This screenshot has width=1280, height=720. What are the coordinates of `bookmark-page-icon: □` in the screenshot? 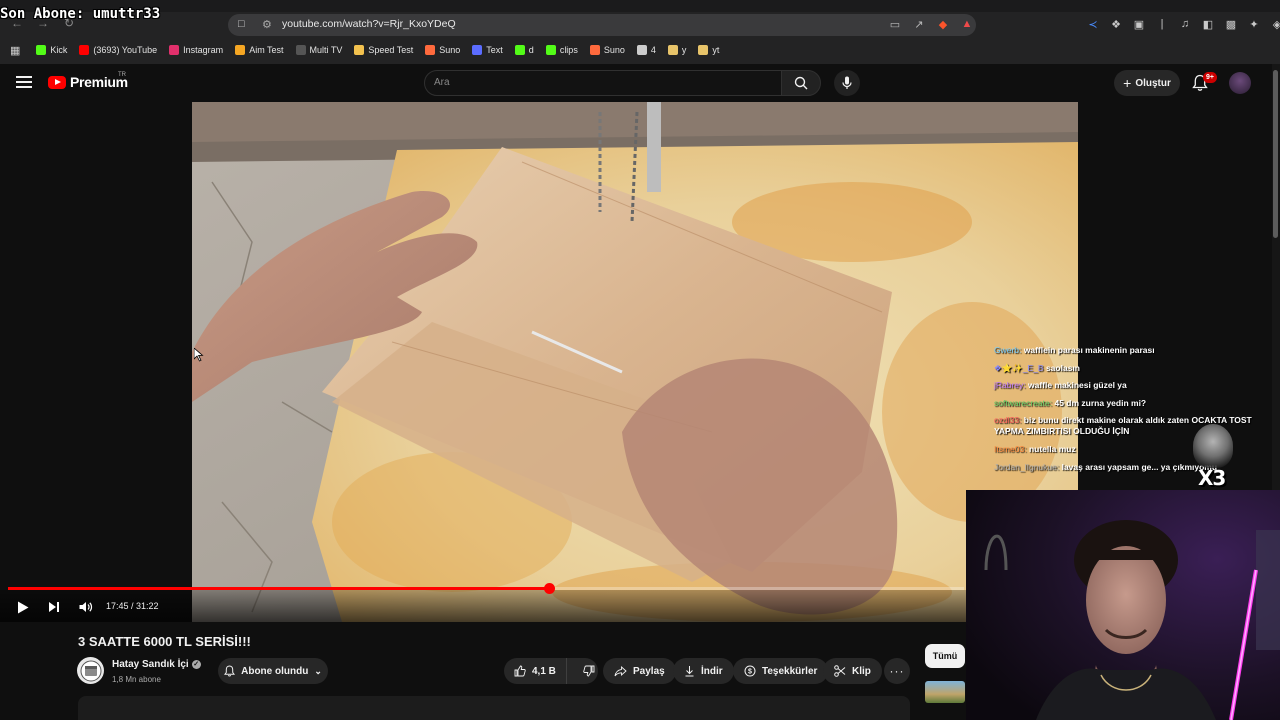 It's located at (244, 25).